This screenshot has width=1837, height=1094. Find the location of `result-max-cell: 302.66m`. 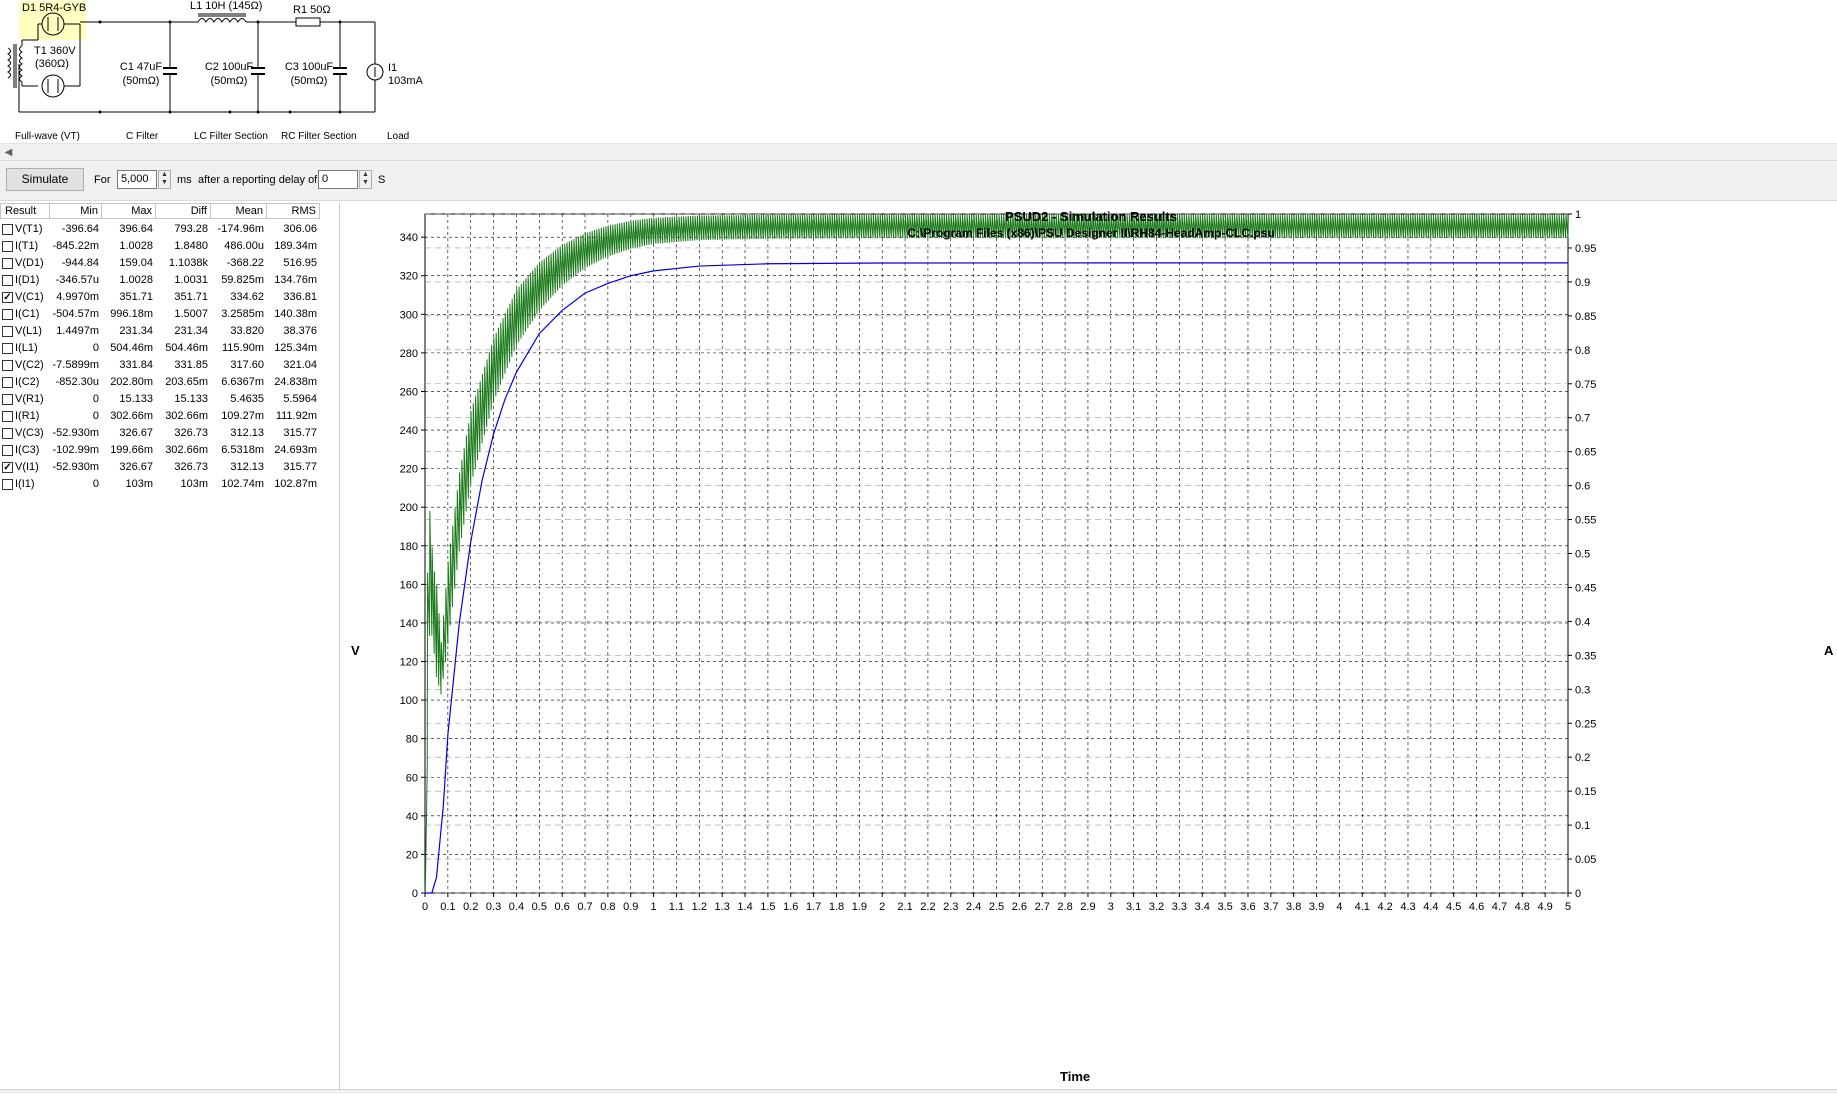

result-max-cell: 302.66m is located at coordinates (131, 416).